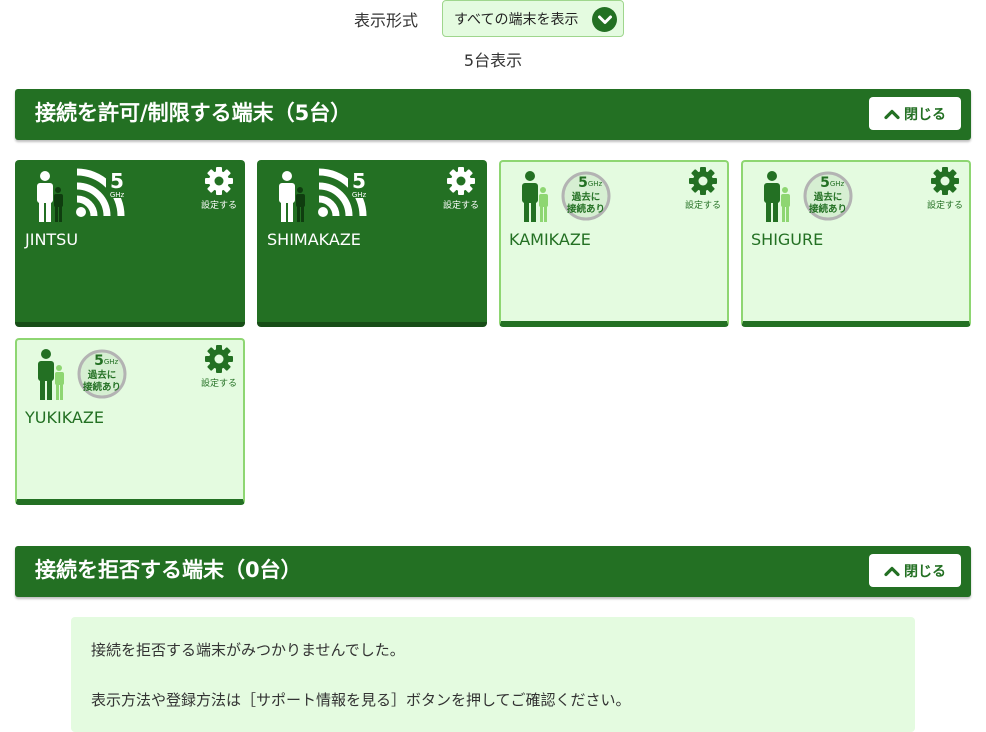 The width and height of the screenshot is (986, 732). What do you see at coordinates (550, 239) in the screenshot?
I see `device-name: KAMIKAZE` at bounding box center [550, 239].